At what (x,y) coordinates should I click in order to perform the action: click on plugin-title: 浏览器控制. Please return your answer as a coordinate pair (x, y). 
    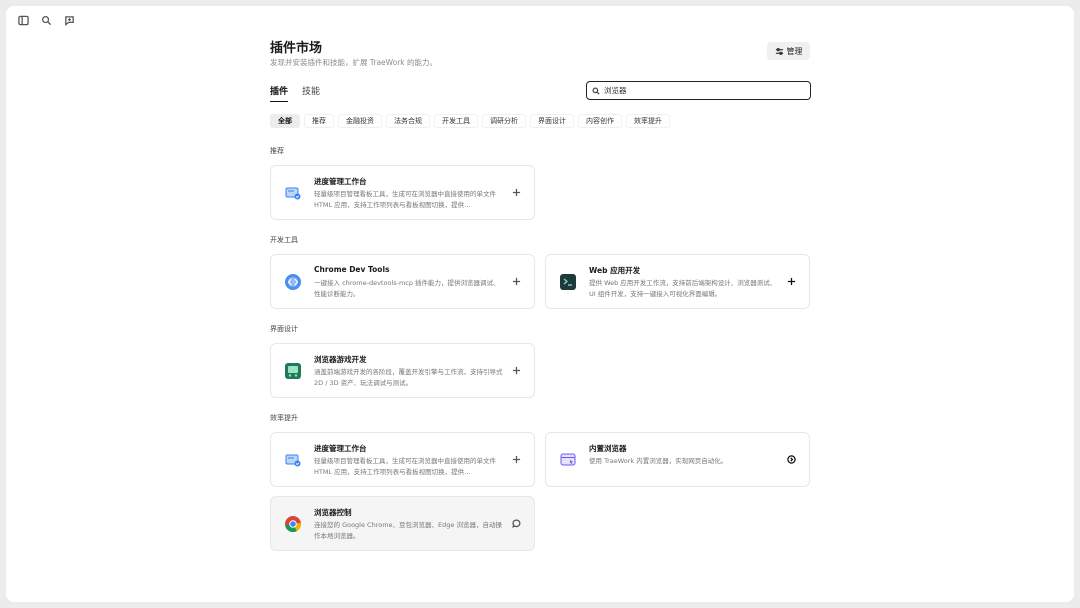
    Looking at the image, I should click on (333, 512).